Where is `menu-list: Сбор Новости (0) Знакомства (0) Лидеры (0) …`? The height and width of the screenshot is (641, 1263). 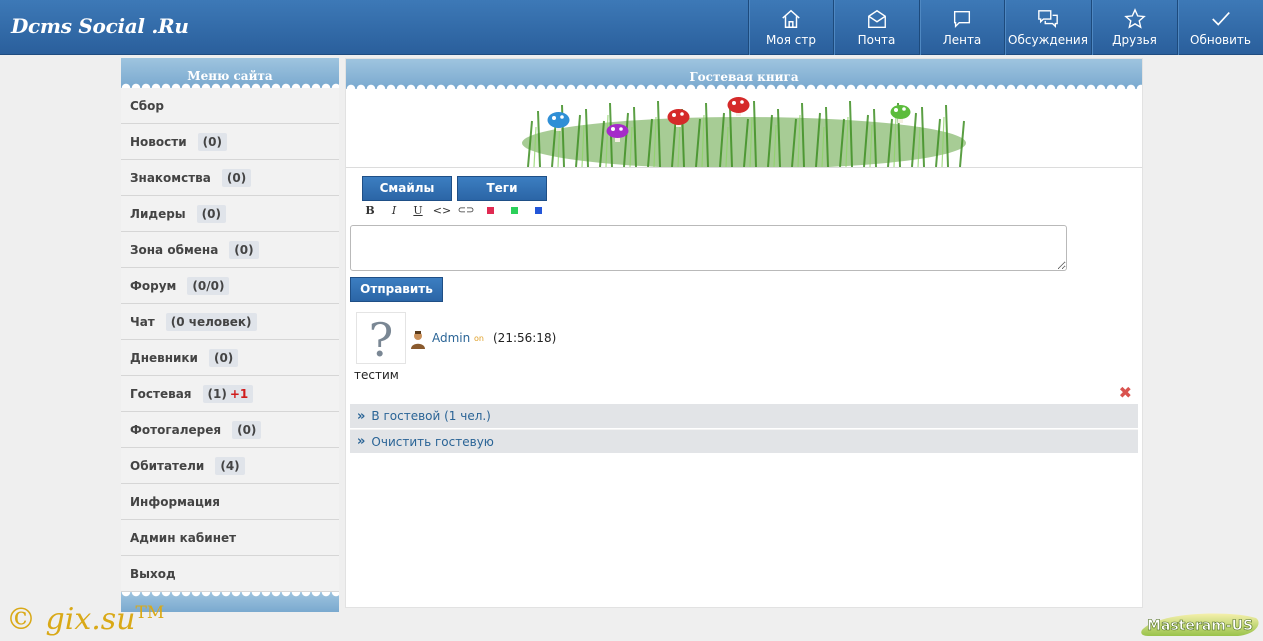
menu-list: Сбор Новости (0) Знакомства (0) Лидеры (0) … is located at coordinates (230, 340).